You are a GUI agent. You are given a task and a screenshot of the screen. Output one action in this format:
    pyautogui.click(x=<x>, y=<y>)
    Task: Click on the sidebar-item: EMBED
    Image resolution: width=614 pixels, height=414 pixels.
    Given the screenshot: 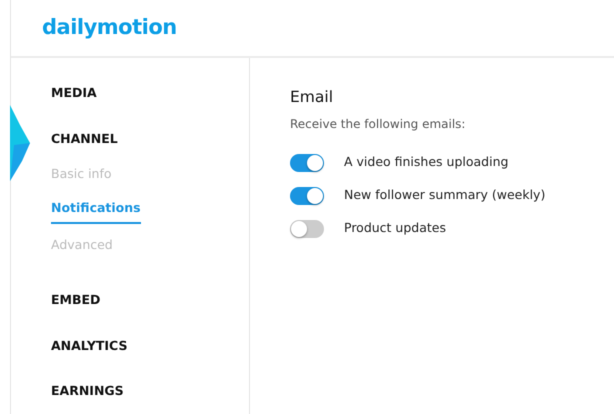 What is the action you would take?
    pyautogui.click(x=75, y=300)
    